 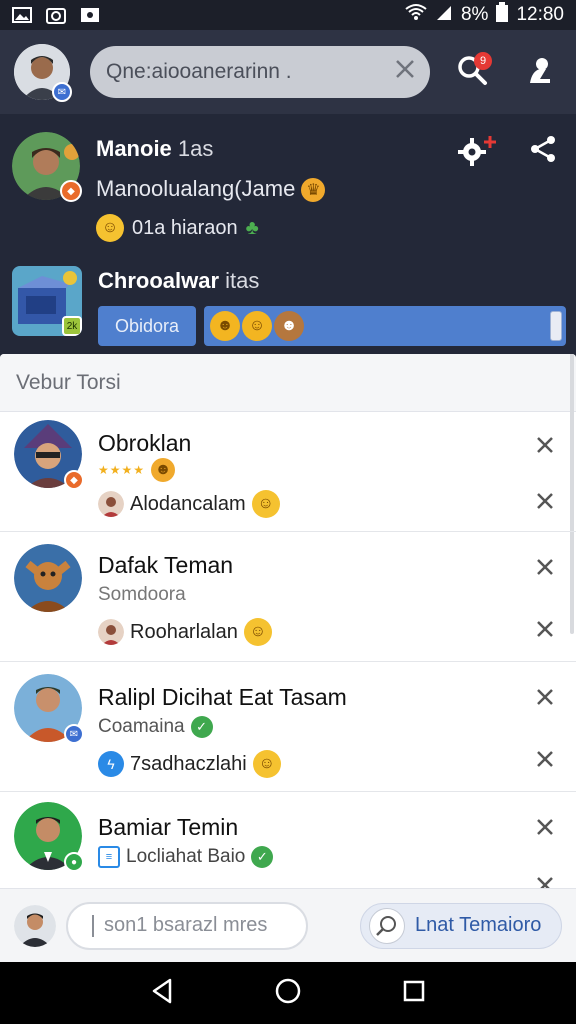 What do you see at coordinates (416, 15) in the screenshot?
I see `wifi-icon` at bounding box center [416, 15].